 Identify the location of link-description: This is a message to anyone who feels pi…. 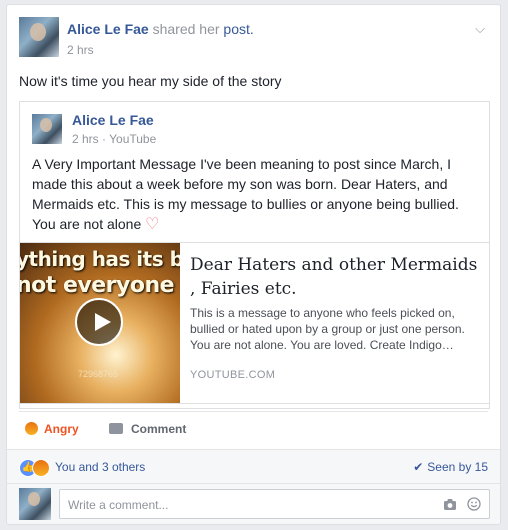
(327, 329).